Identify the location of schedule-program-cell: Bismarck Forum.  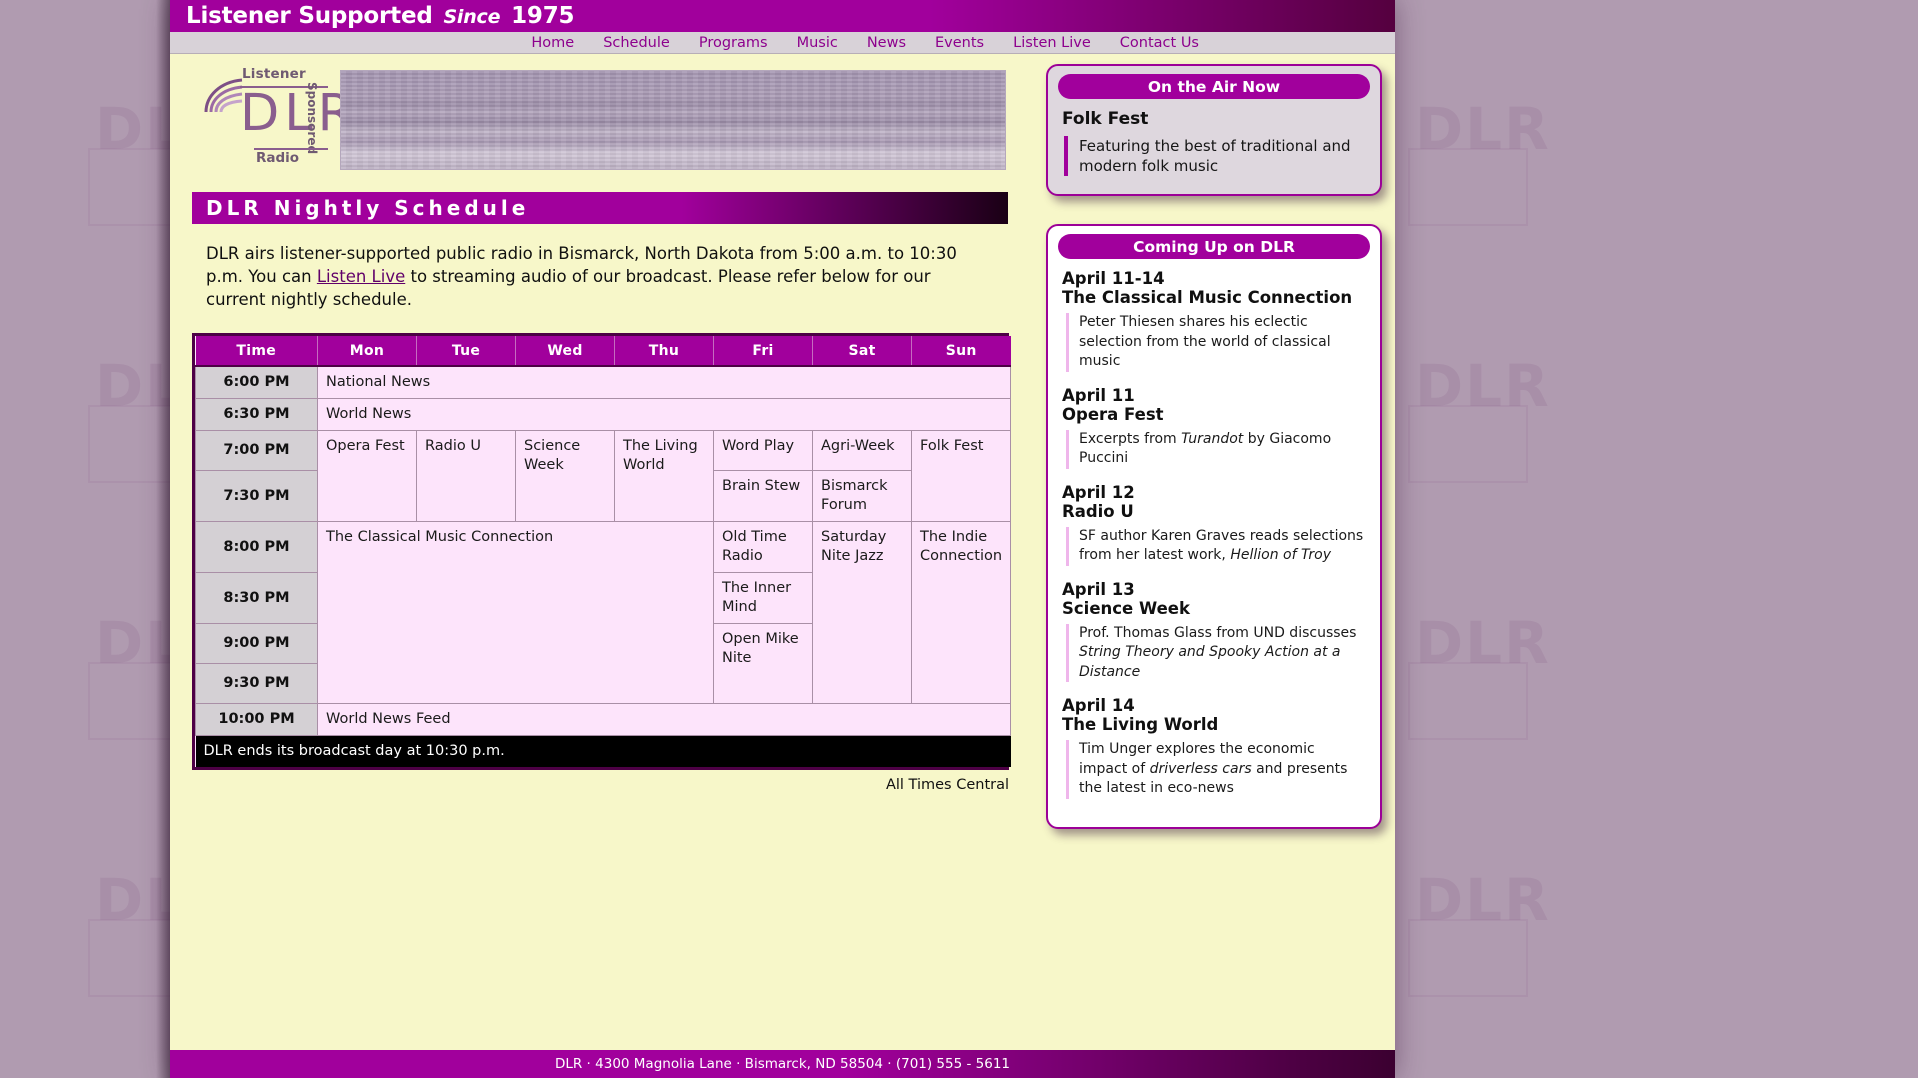
(862, 496).